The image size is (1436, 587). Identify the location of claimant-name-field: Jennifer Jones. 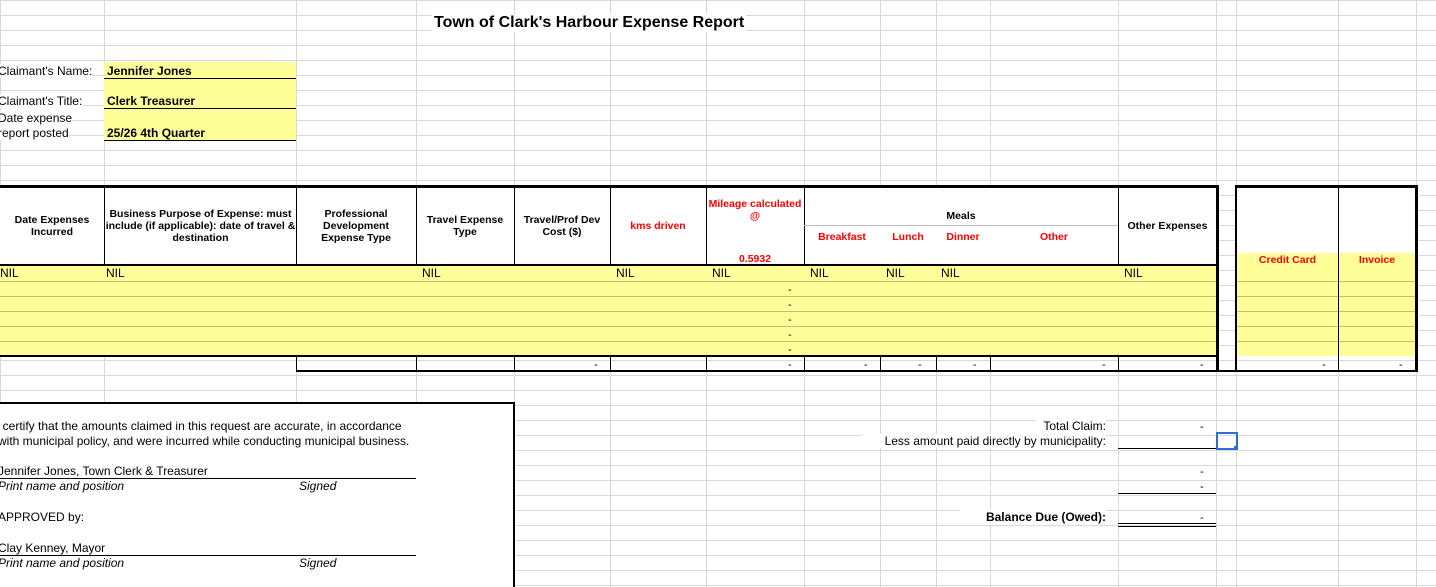
(149, 71).